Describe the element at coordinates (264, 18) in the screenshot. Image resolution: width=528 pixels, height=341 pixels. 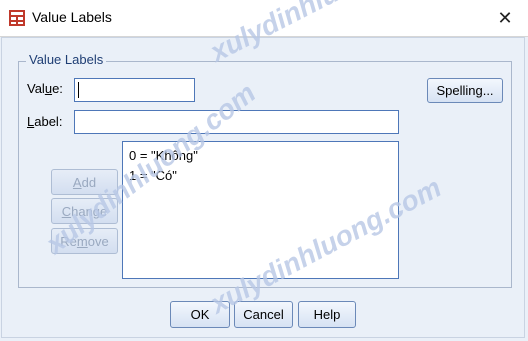
I see `title-bar: Value Labels ✕` at that location.